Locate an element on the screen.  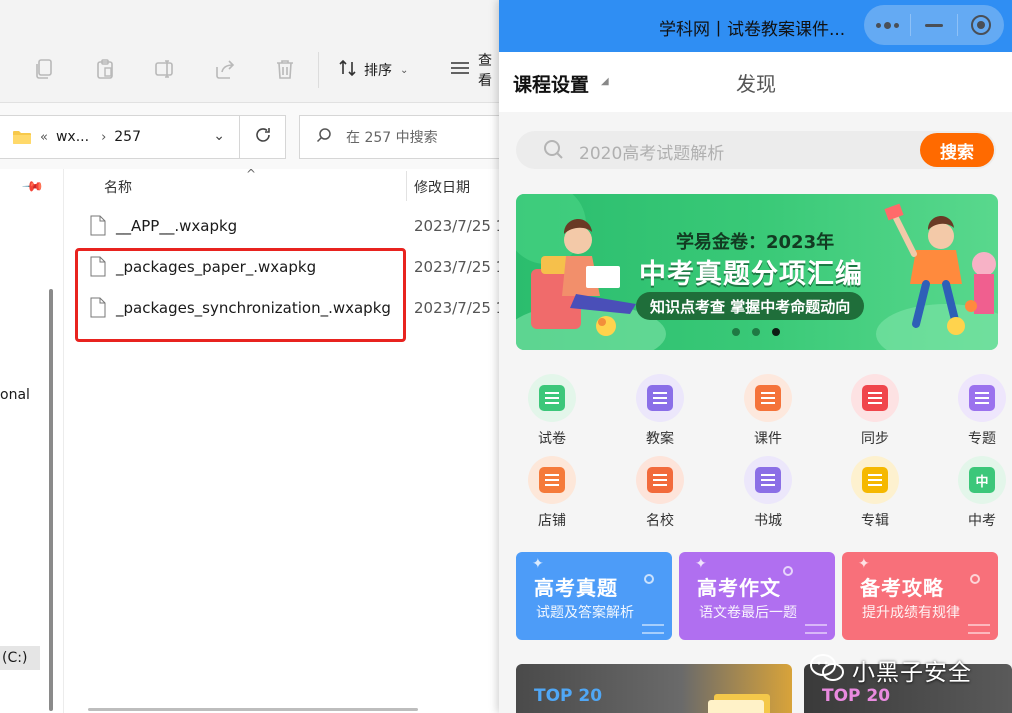
grid-item-lesson-plan: 教案 is located at coordinates (660, 410).